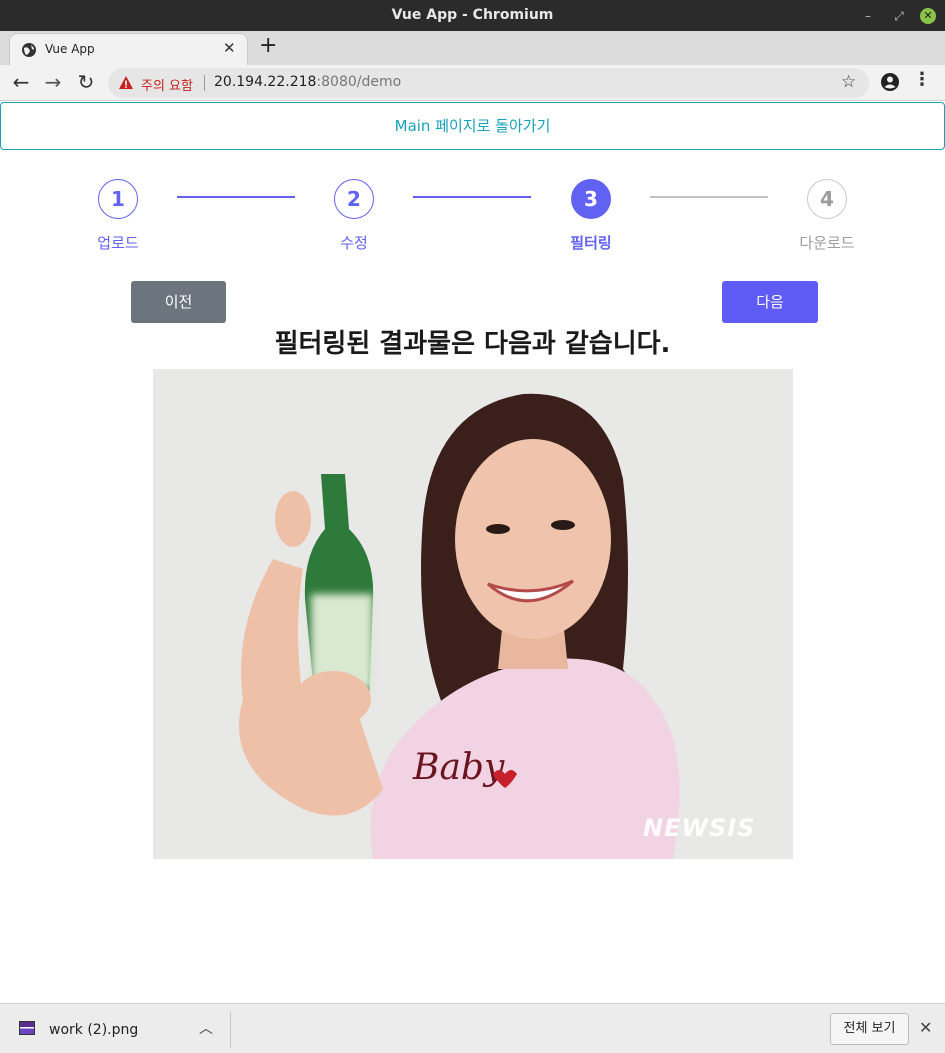 The height and width of the screenshot is (1053, 945). Describe the element at coordinates (118, 243) in the screenshot. I see `step-1-label: 업로드` at that location.